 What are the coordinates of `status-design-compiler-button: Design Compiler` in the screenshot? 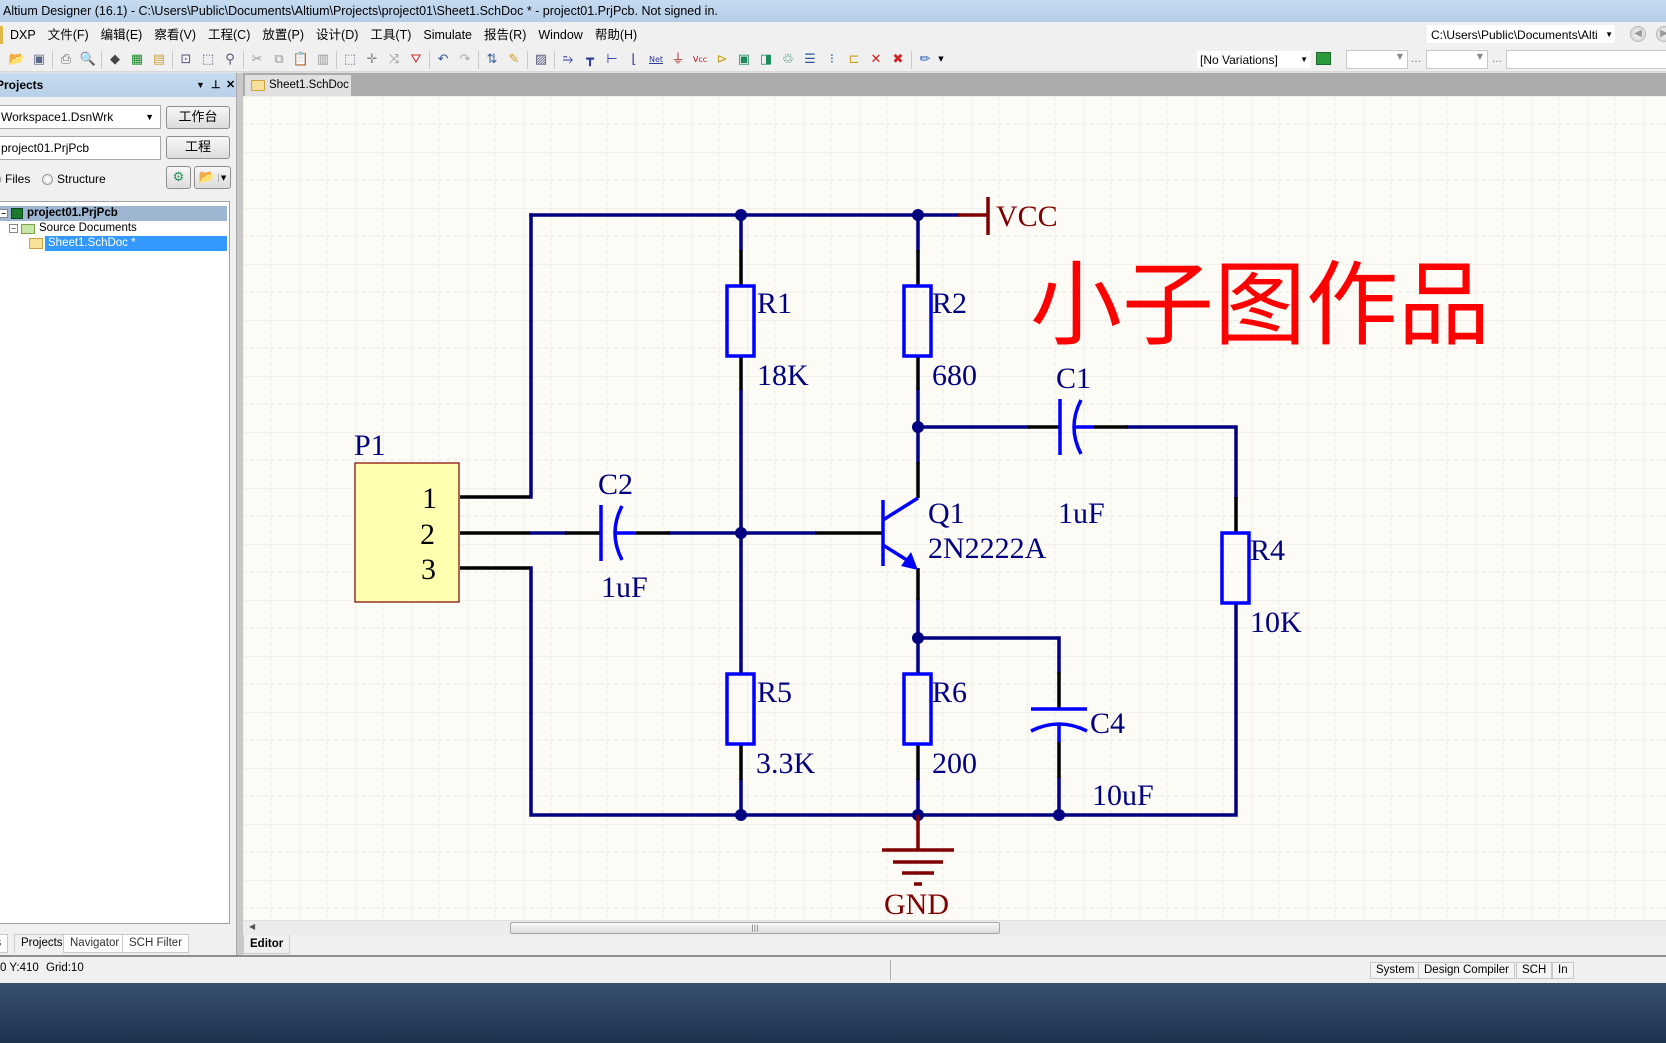 It's located at (1467, 970).